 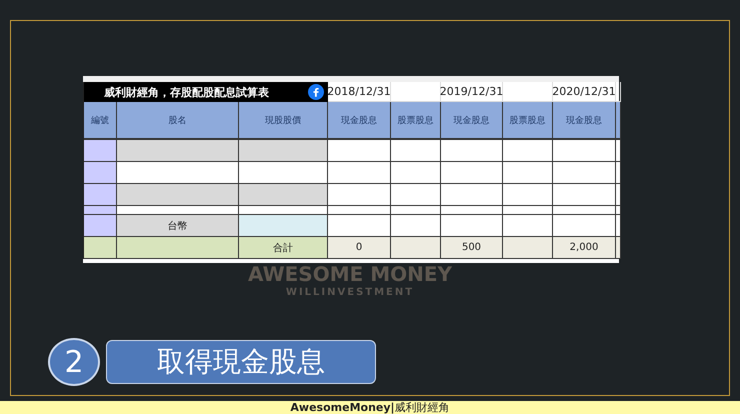 I want to click on step-label: 取得現金股息, so click(x=241, y=362).